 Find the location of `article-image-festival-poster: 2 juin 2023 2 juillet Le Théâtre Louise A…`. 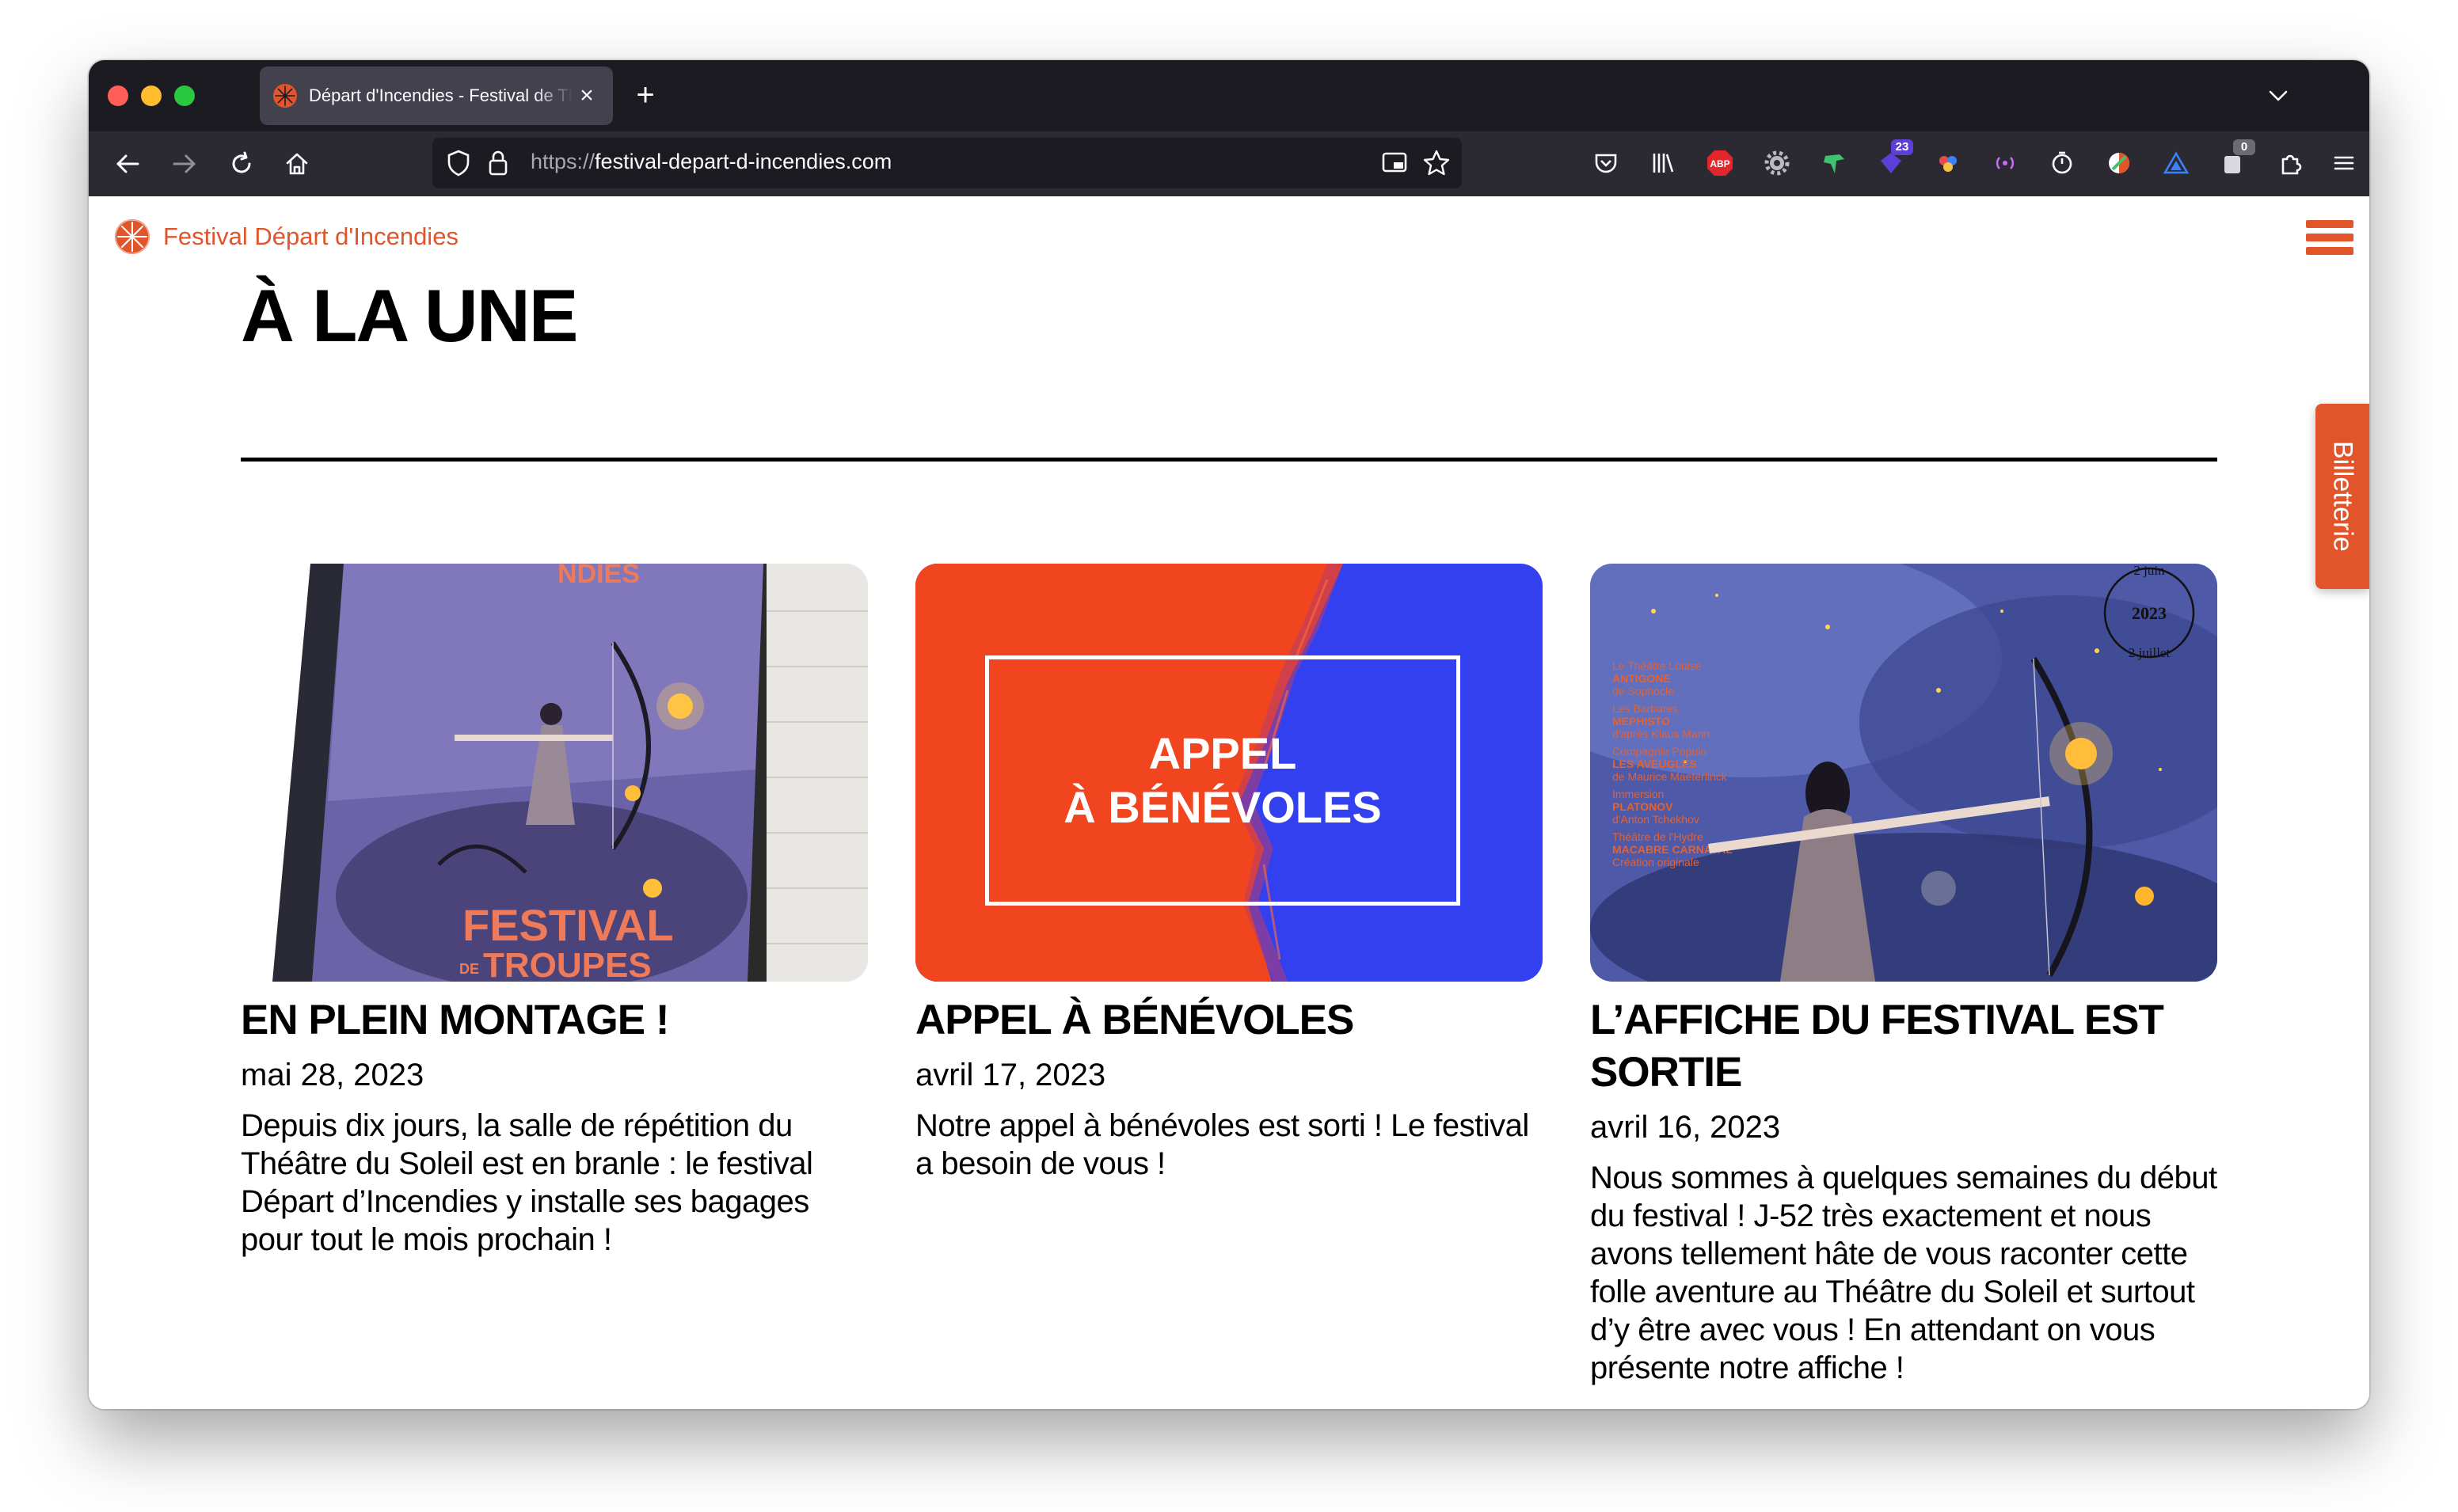

article-image-festival-poster: 2 juin 2023 2 juillet Le Théâtre Louise A… is located at coordinates (1903, 773).